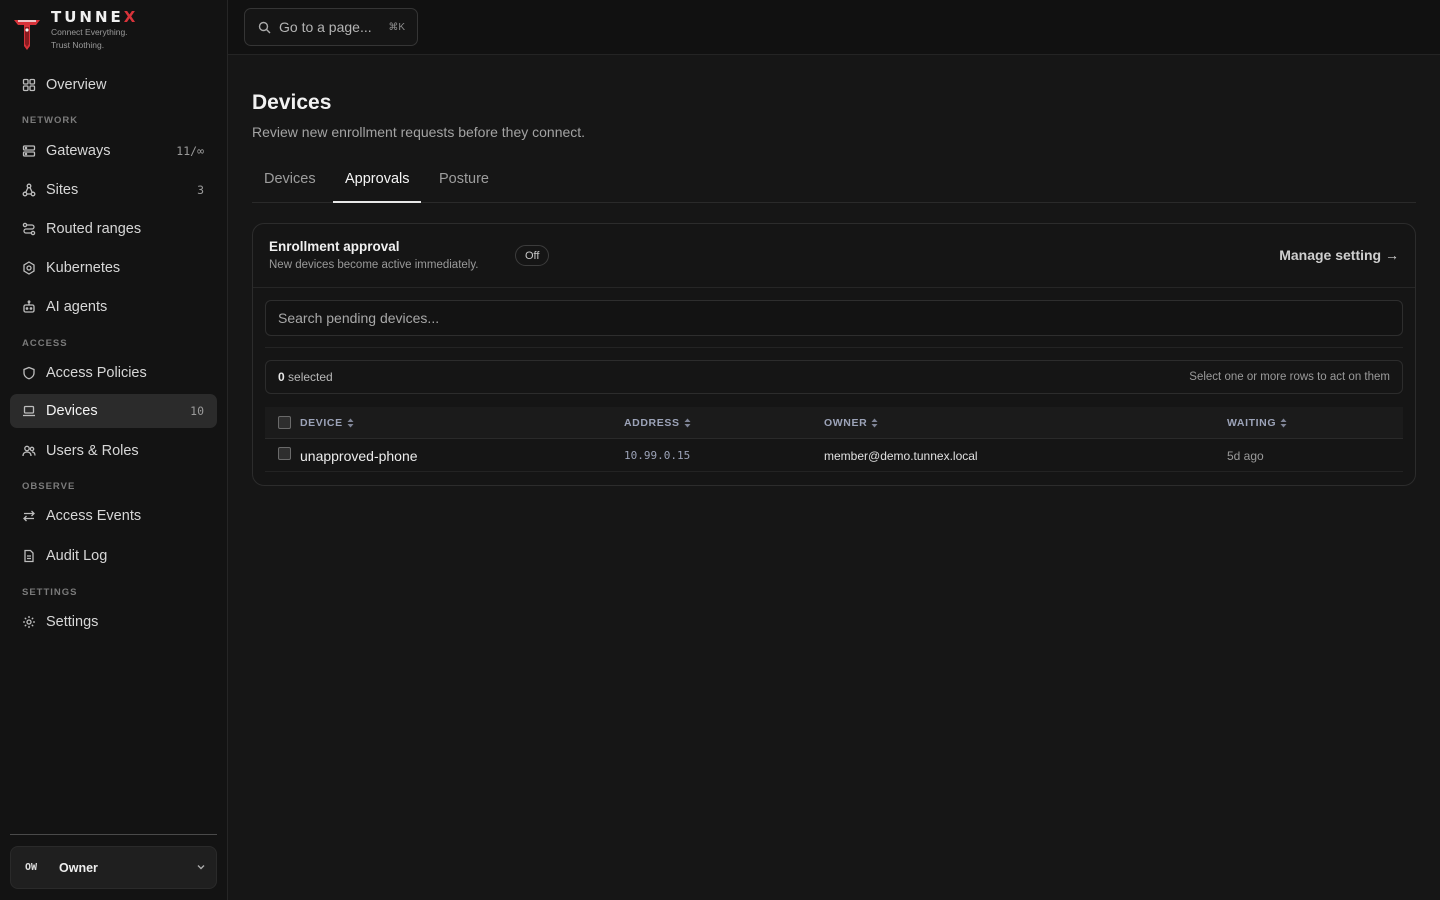 The width and height of the screenshot is (1440, 900). Describe the element at coordinates (72, 411) in the screenshot. I see `sidebar-item-label: Devices` at that location.